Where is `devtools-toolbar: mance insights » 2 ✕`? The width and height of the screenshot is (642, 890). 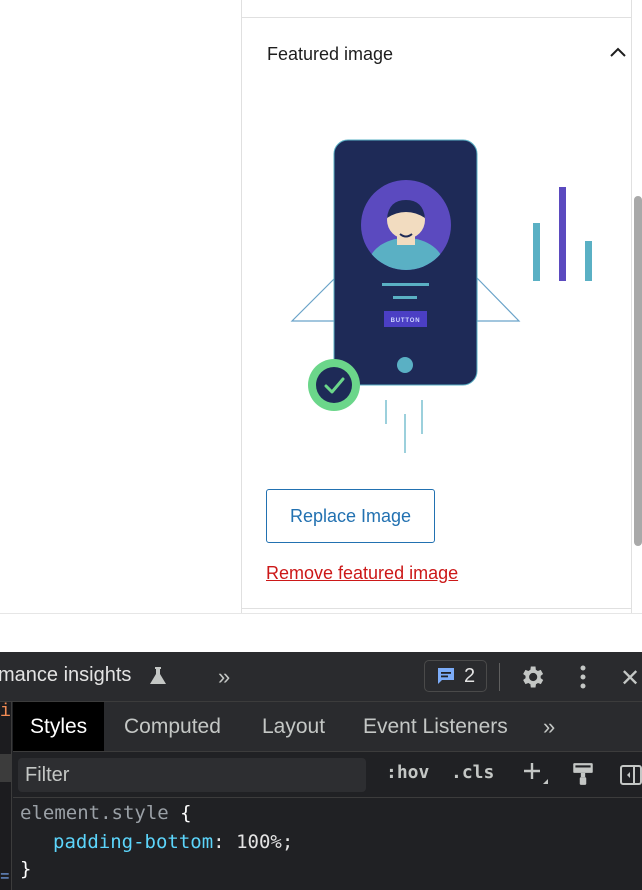
devtools-toolbar: mance insights » 2 ✕ is located at coordinates (321, 677).